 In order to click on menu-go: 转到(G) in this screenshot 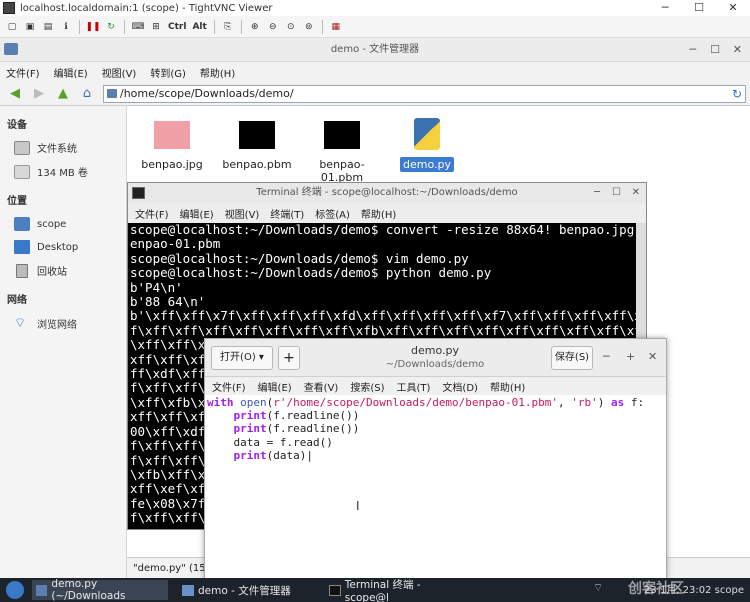, I will do `click(168, 72)`.